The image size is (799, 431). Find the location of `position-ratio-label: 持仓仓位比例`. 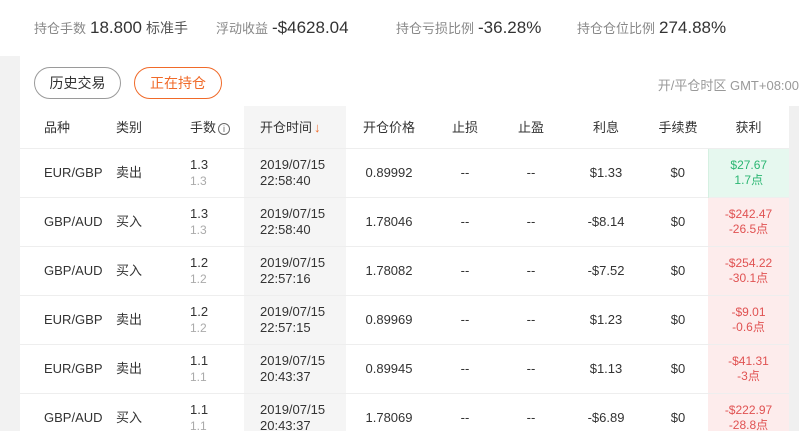

position-ratio-label: 持仓仓位比例 is located at coordinates (616, 28).